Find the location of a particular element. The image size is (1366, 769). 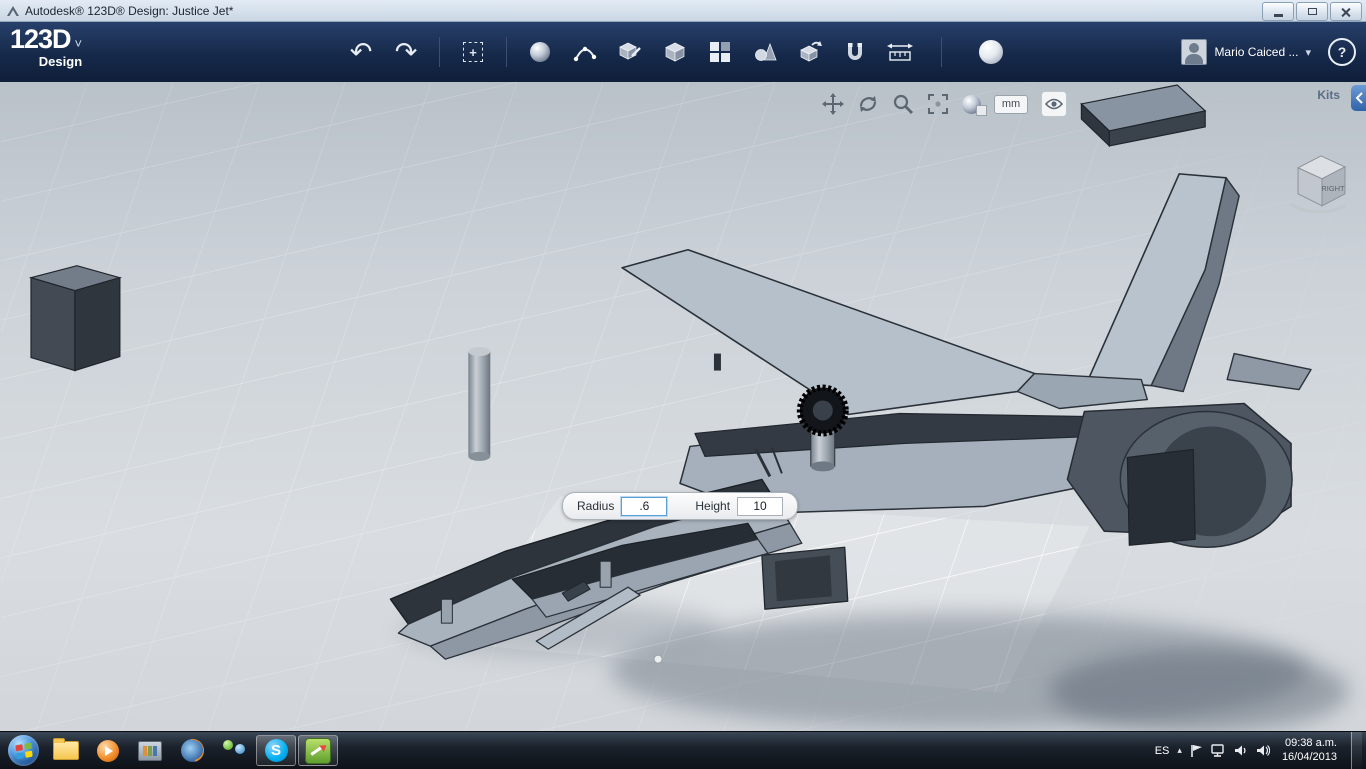

solid-icon is located at coordinates (675, 52).